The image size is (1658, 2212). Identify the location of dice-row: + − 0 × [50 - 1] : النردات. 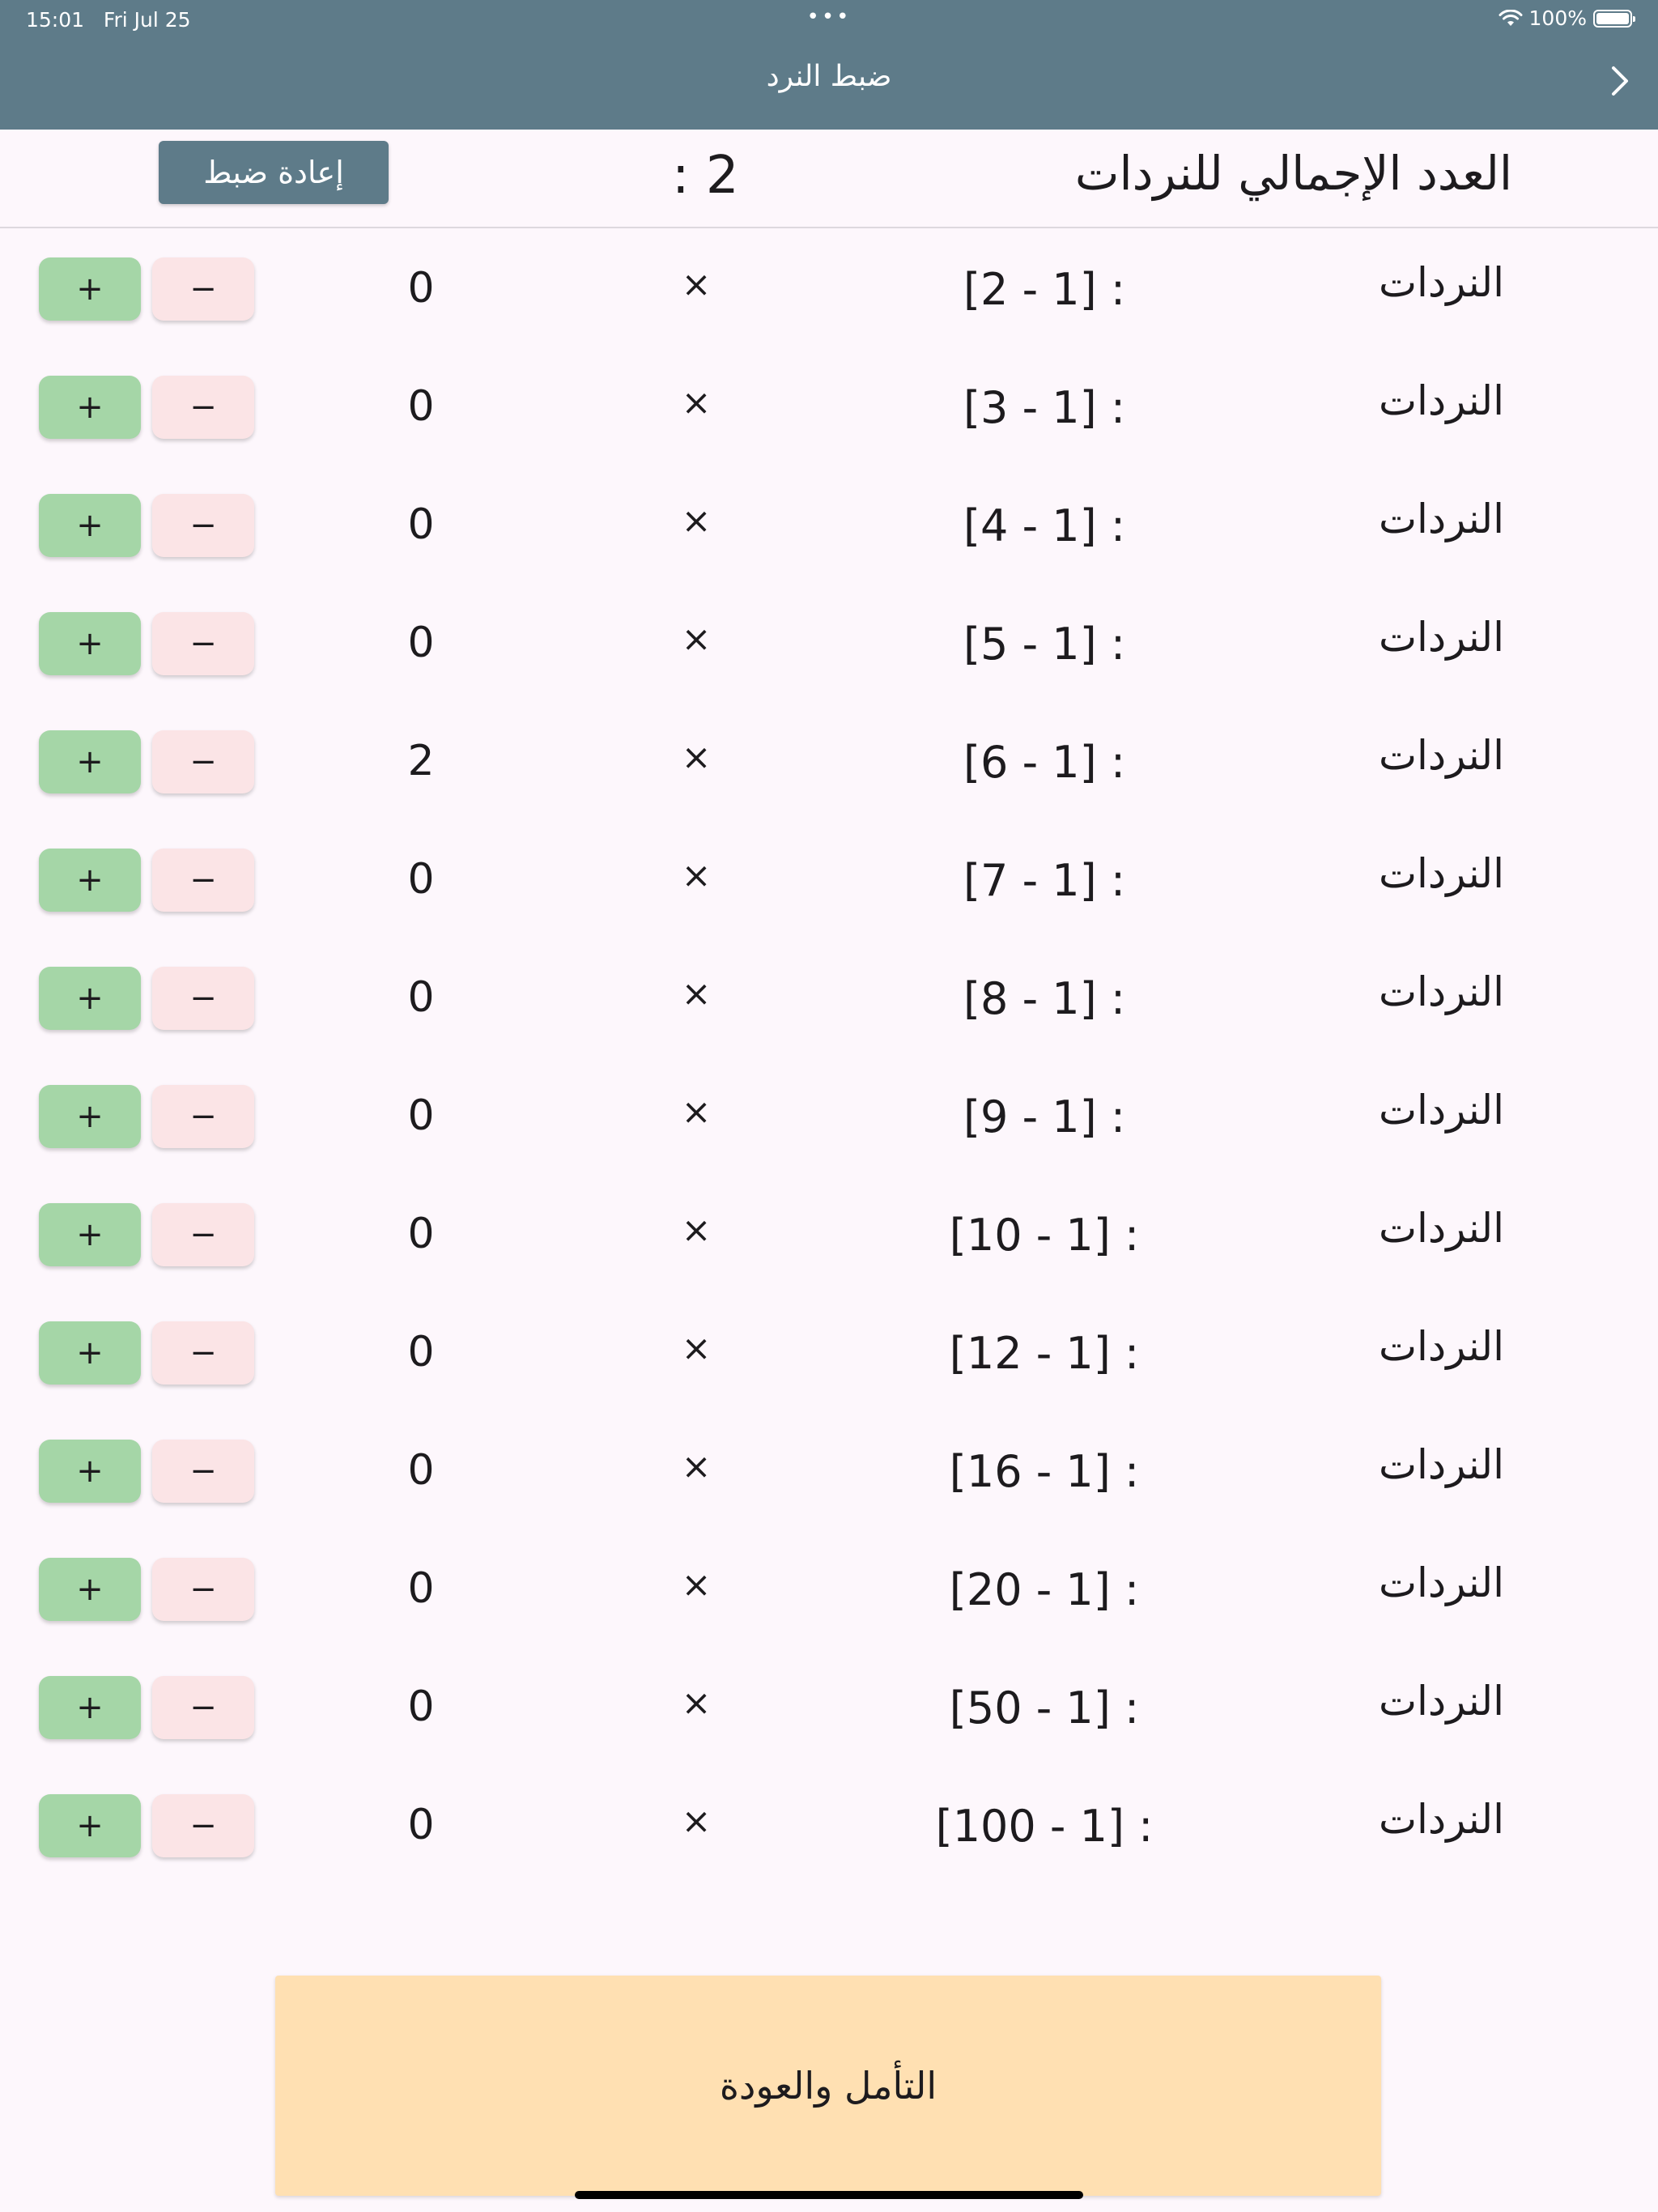
(829, 1706).